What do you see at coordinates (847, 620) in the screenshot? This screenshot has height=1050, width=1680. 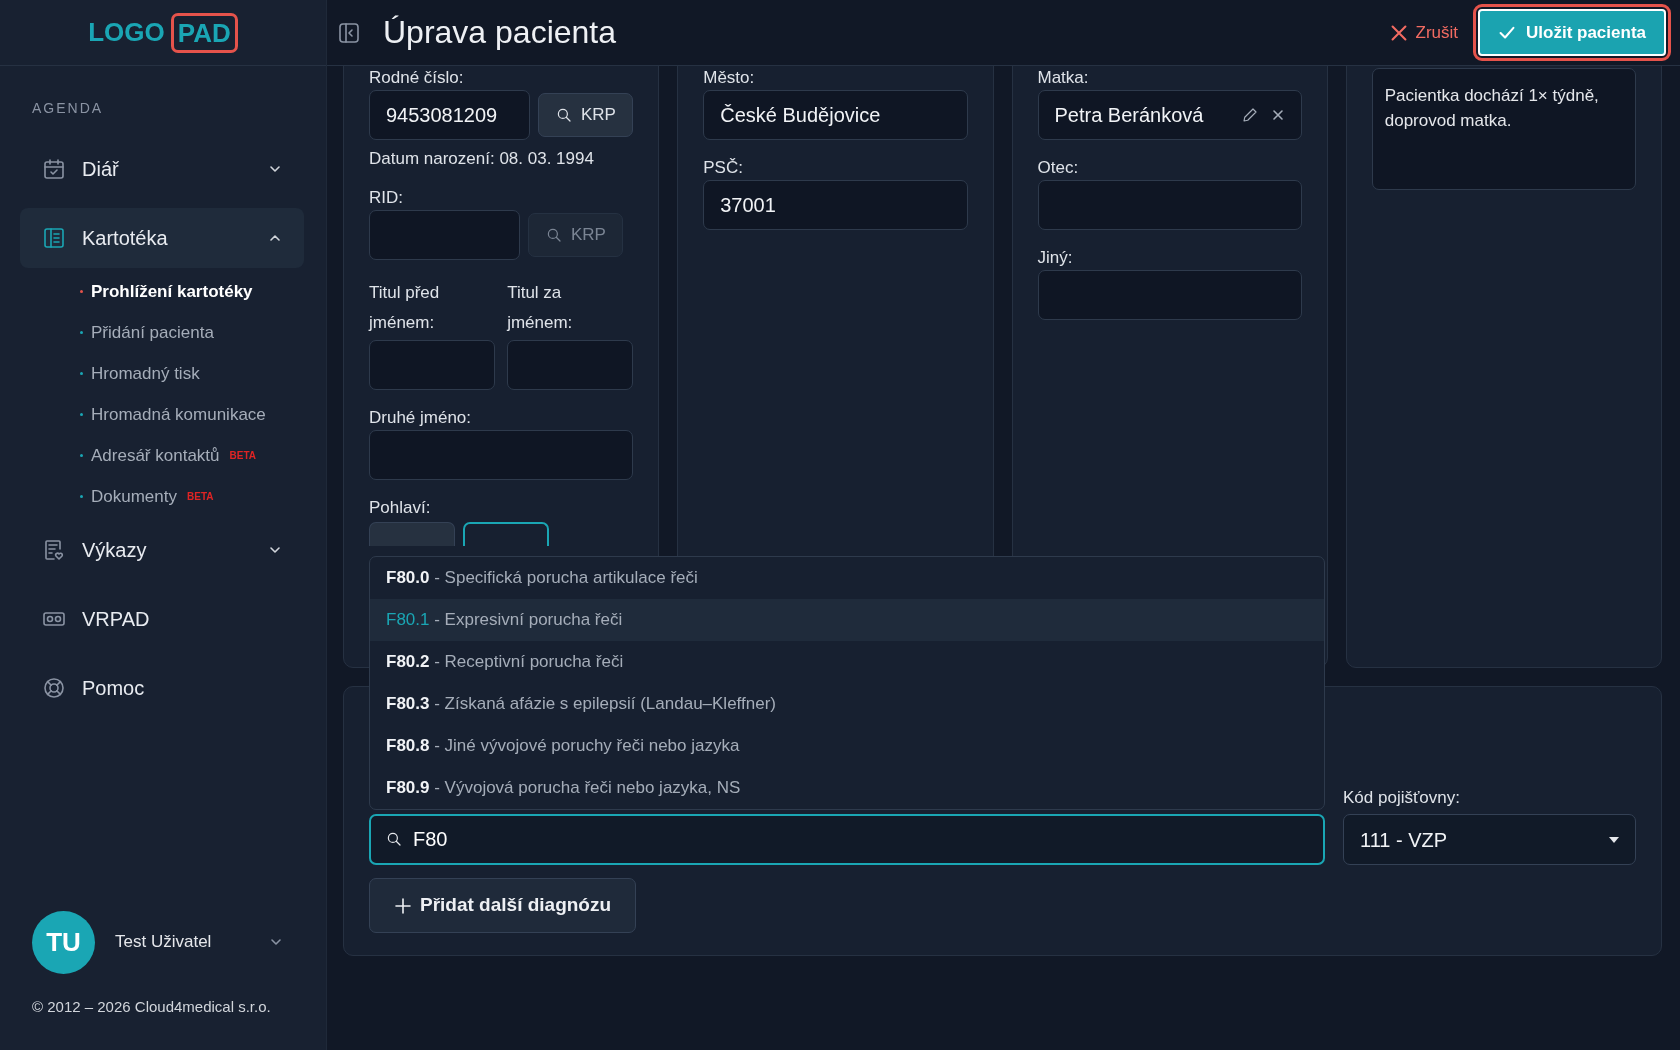 I see `diagnosis-option: F80.1 - Expresivní porucha řeči` at bounding box center [847, 620].